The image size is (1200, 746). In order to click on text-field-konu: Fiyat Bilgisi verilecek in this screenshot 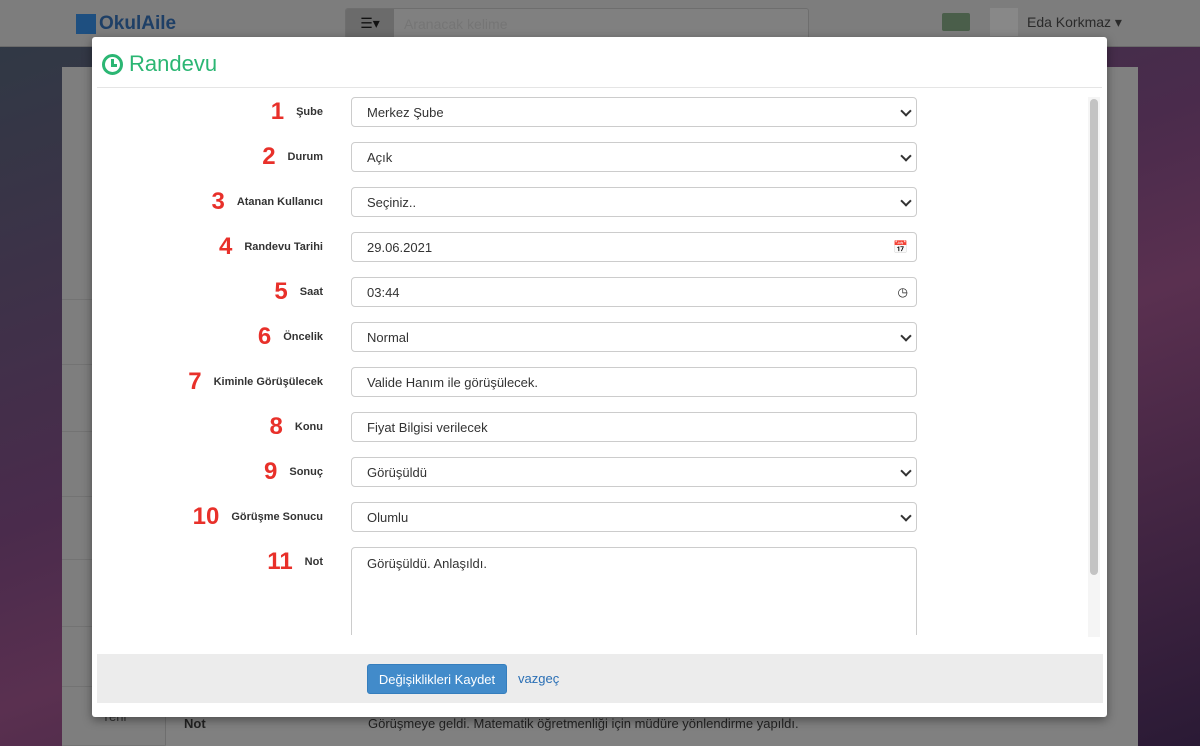, I will do `click(634, 427)`.